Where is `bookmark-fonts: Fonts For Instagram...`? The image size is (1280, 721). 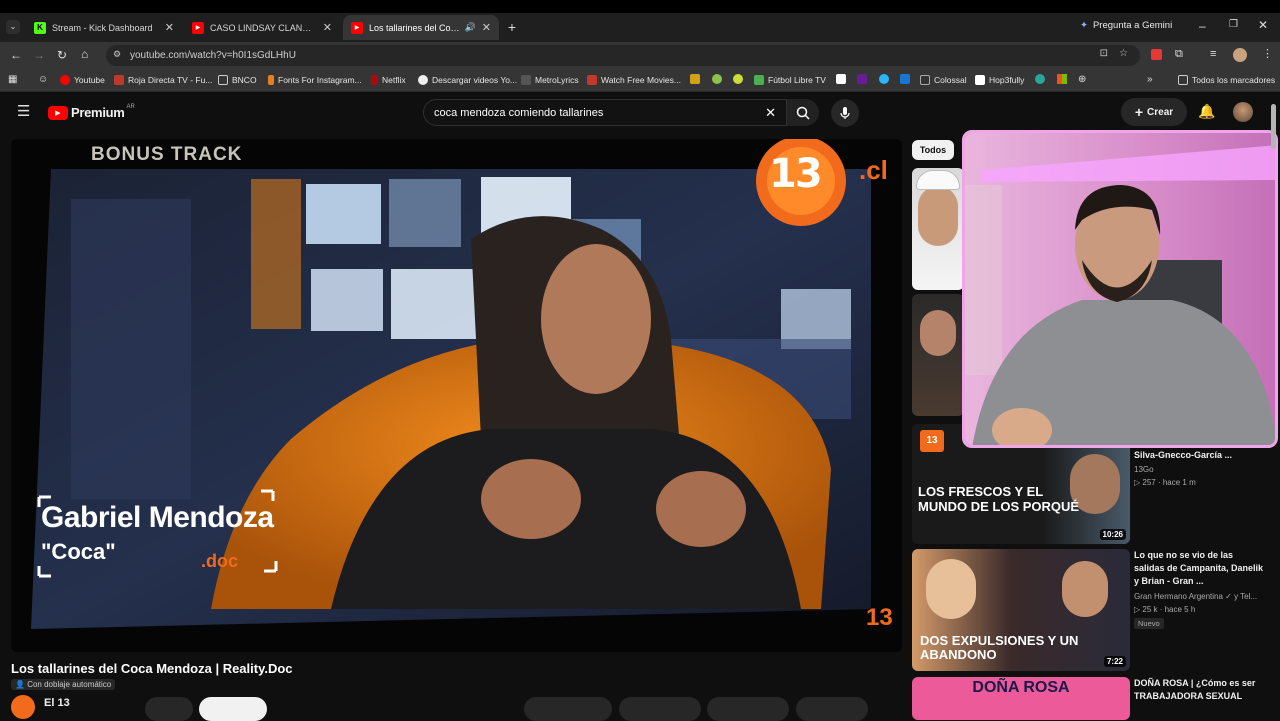
bookmark-fonts: Fonts For Instagram... is located at coordinates (315, 80).